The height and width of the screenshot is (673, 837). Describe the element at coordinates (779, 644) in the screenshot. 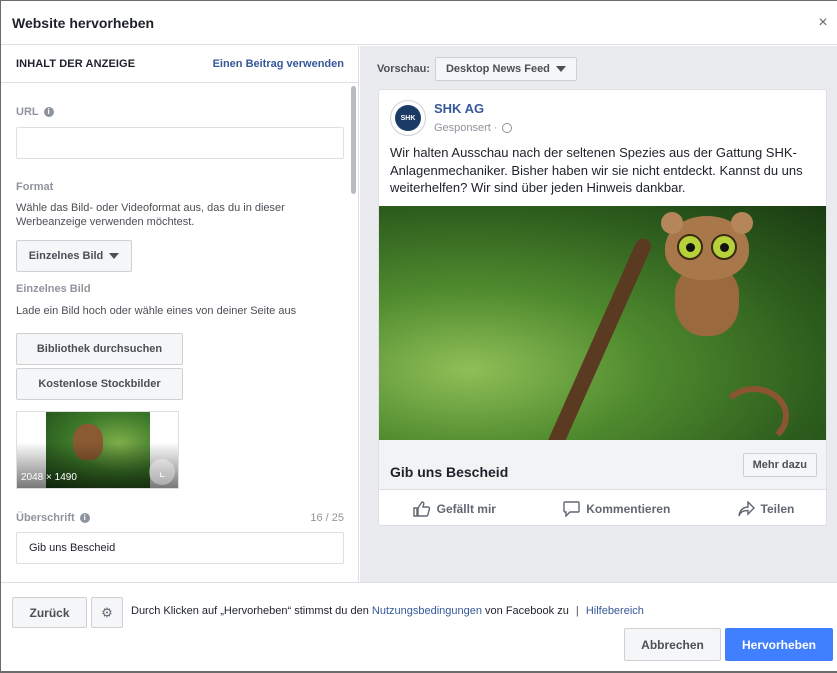

I see `boost-button: Hervorheben` at that location.